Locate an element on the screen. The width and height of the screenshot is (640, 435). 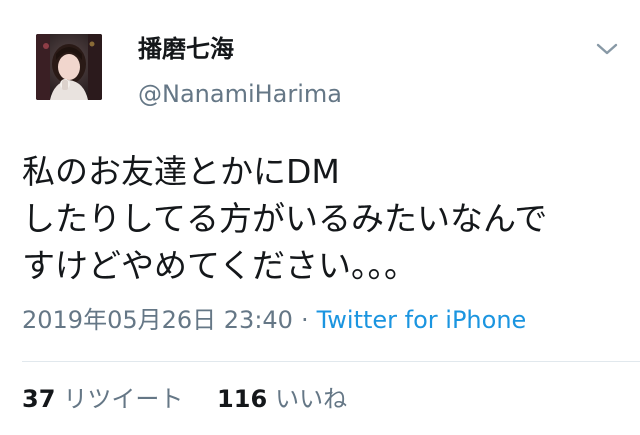
likes-stat: 116 いいね is located at coordinates (282, 399).